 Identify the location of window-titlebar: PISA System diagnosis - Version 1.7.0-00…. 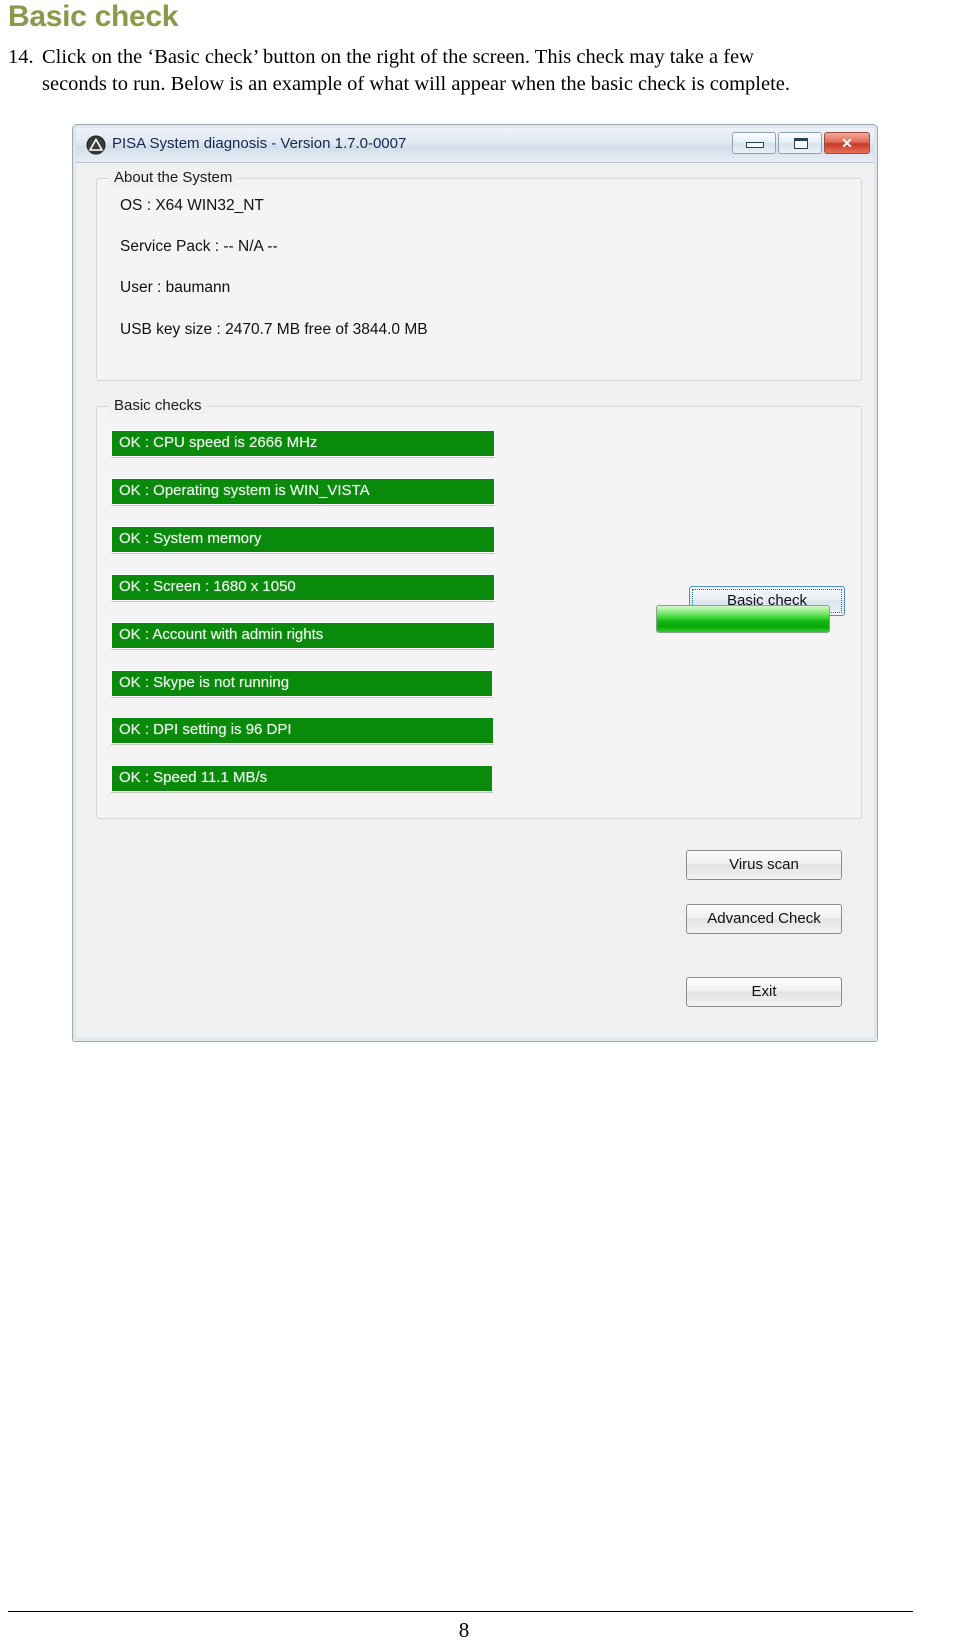
(475, 145).